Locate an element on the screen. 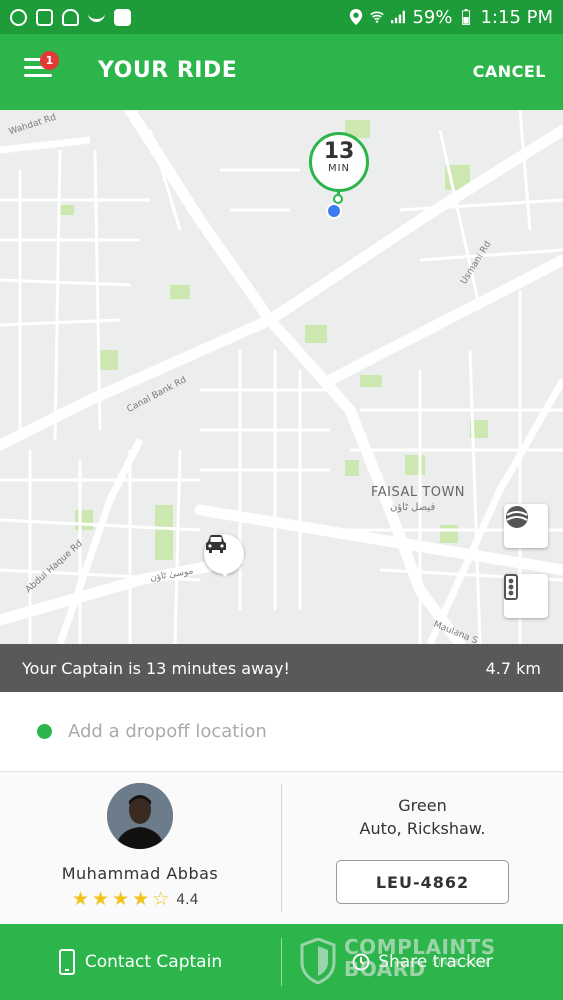 Image resolution: width=563 pixels, height=1000 pixels. eta-message: Your Captain is 13 minutes away! is located at coordinates (156, 668).